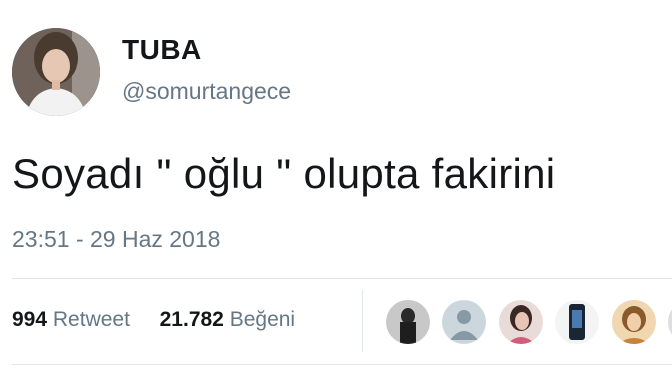 This screenshot has height=378, width=672. Describe the element at coordinates (342, 278) in the screenshot. I see `divider-top` at that location.